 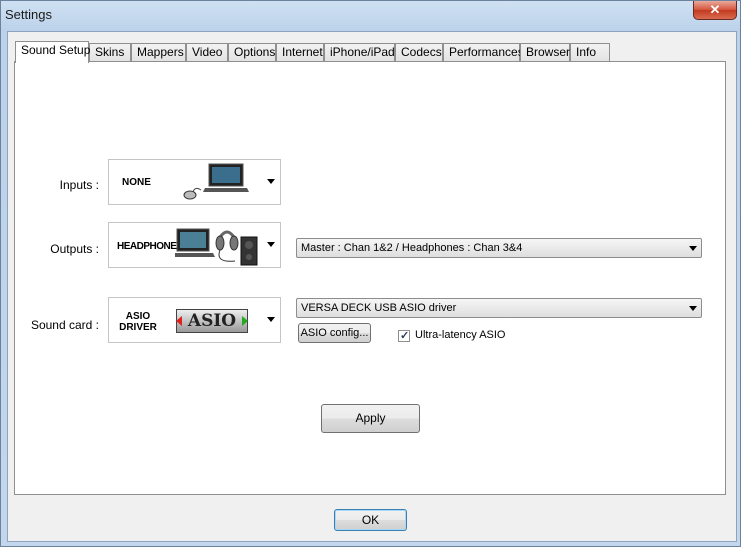 What do you see at coordinates (359, 52) in the screenshot?
I see `tab-iphone-ipad: iPhone/iPad` at bounding box center [359, 52].